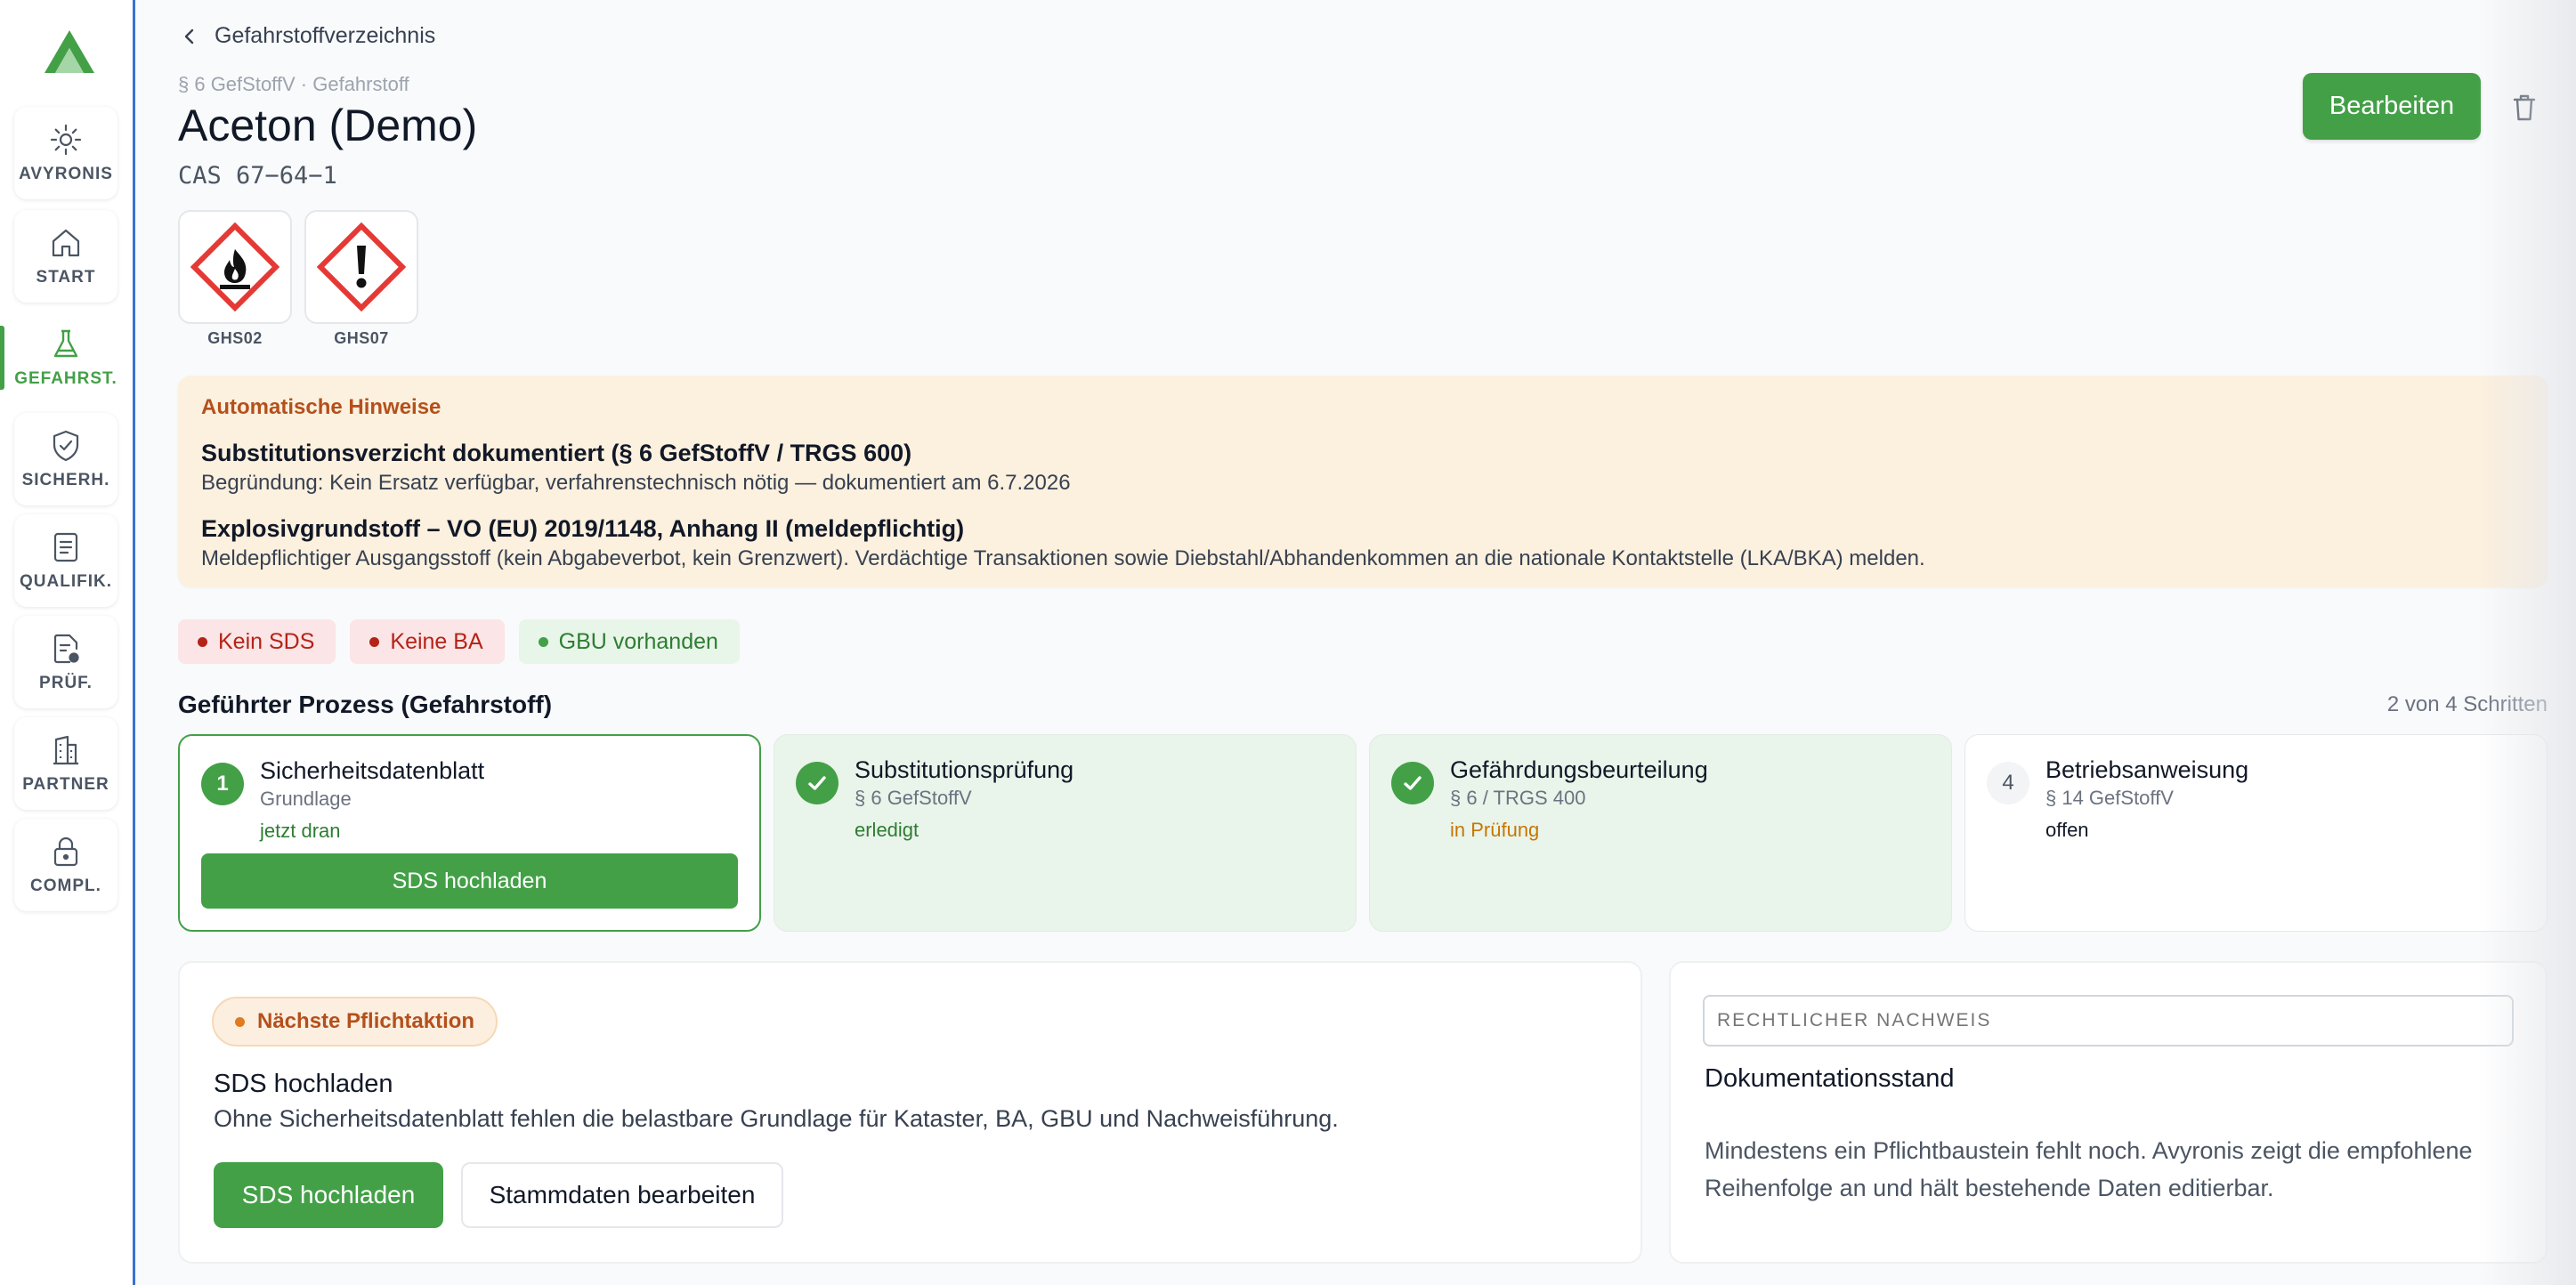 This screenshot has height=1285, width=2576. What do you see at coordinates (65, 851) in the screenshot?
I see `lock-icon` at bounding box center [65, 851].